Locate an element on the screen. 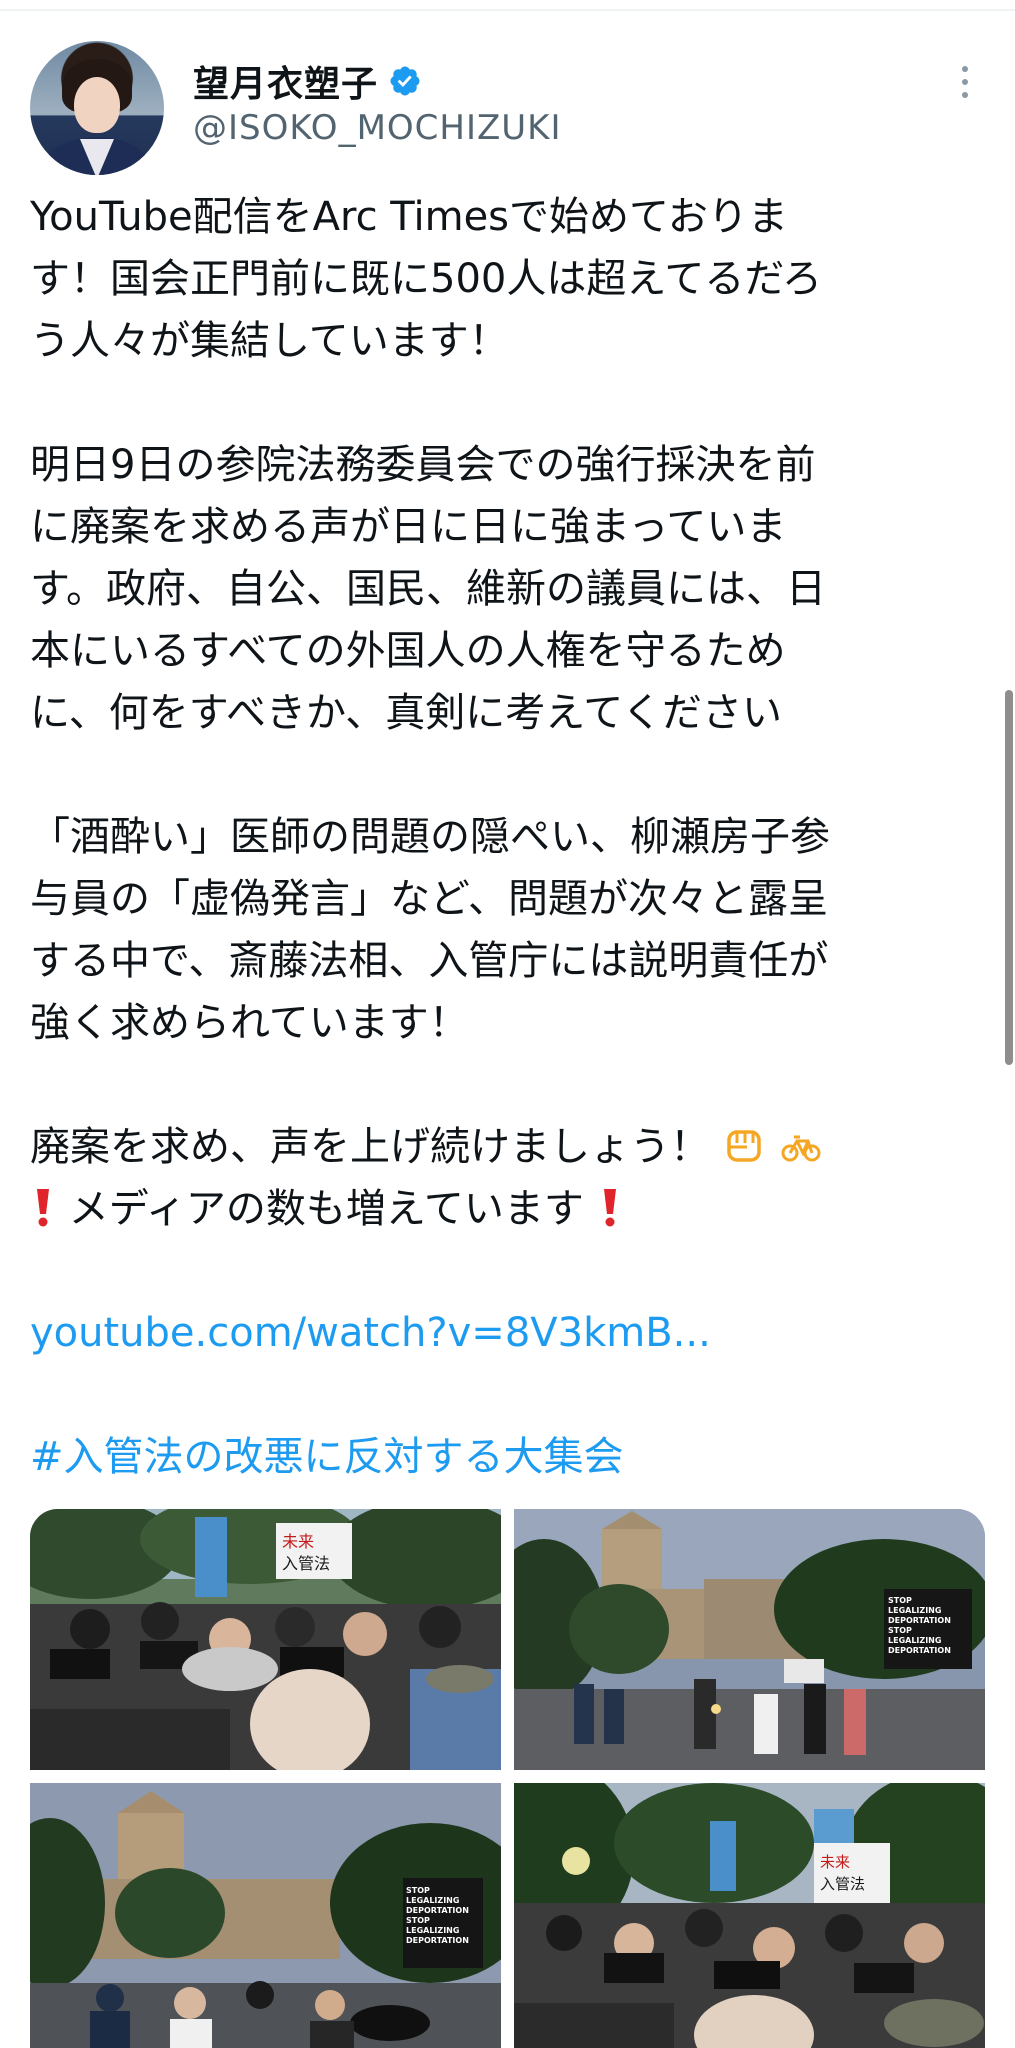 This screenshot has height=2048, width=1015. tweet-text-line-with-emoji: メディアの数も増えています is located at coordinates (510, 1209).